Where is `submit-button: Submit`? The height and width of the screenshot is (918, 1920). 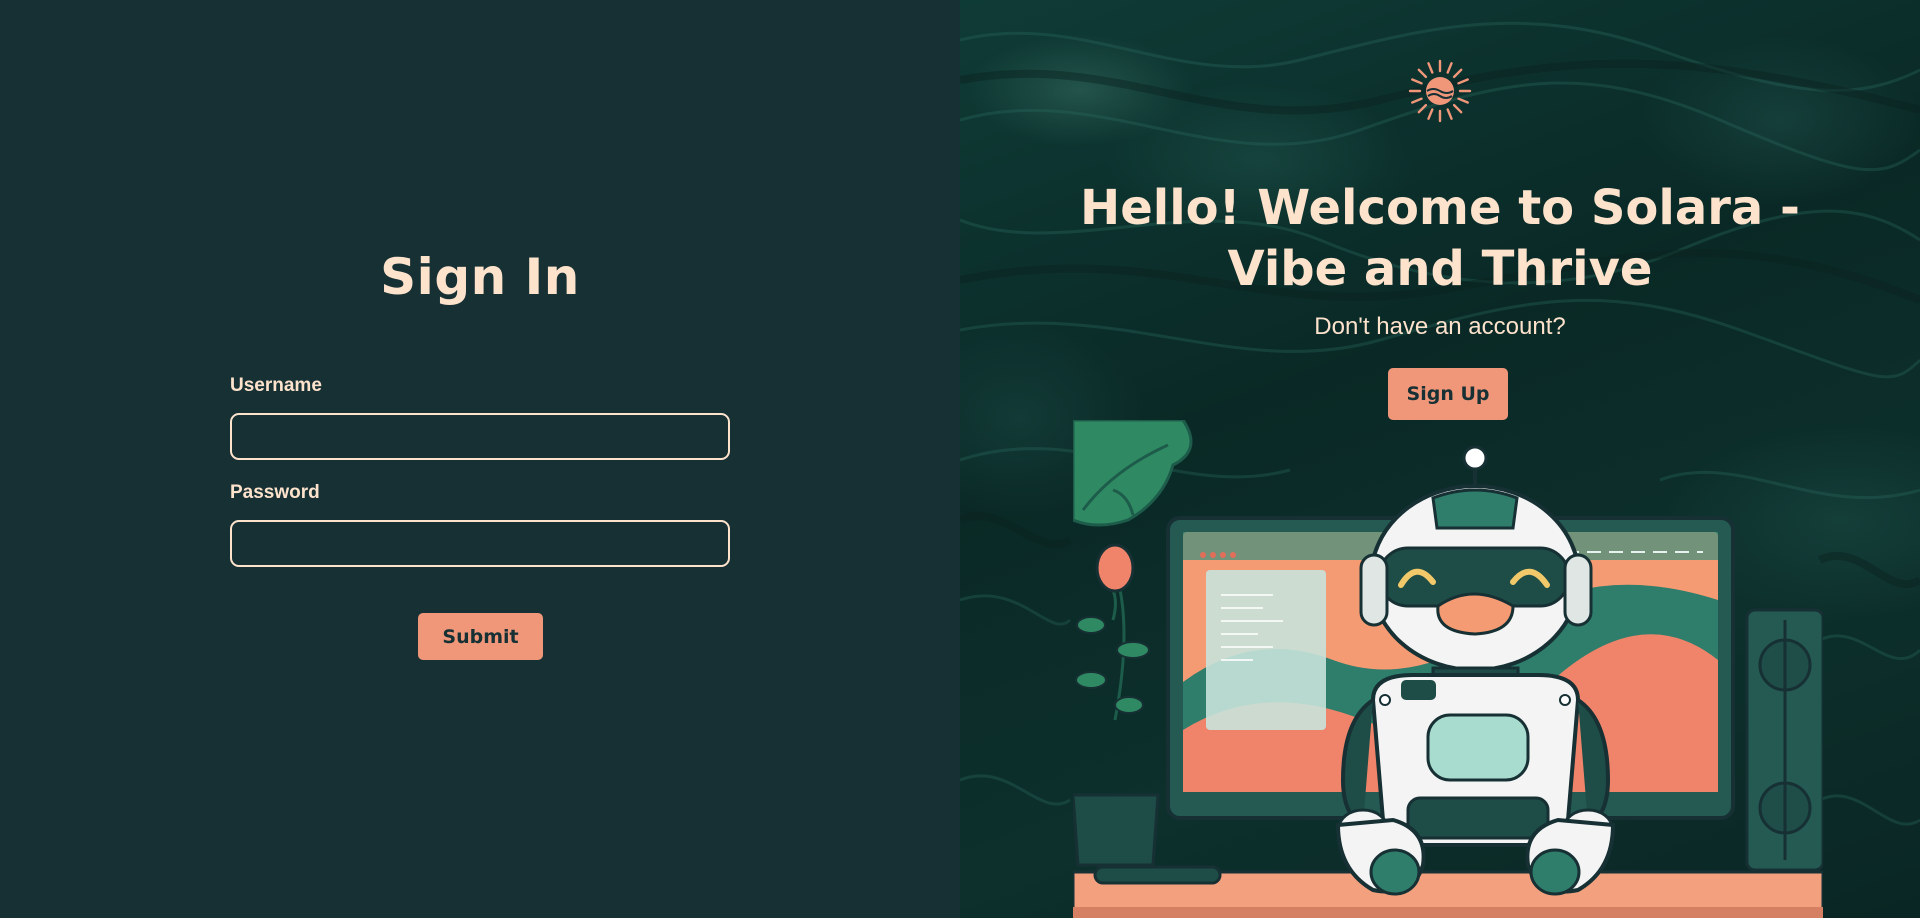 submit-button: Submit is located at coordinates (480, 636).